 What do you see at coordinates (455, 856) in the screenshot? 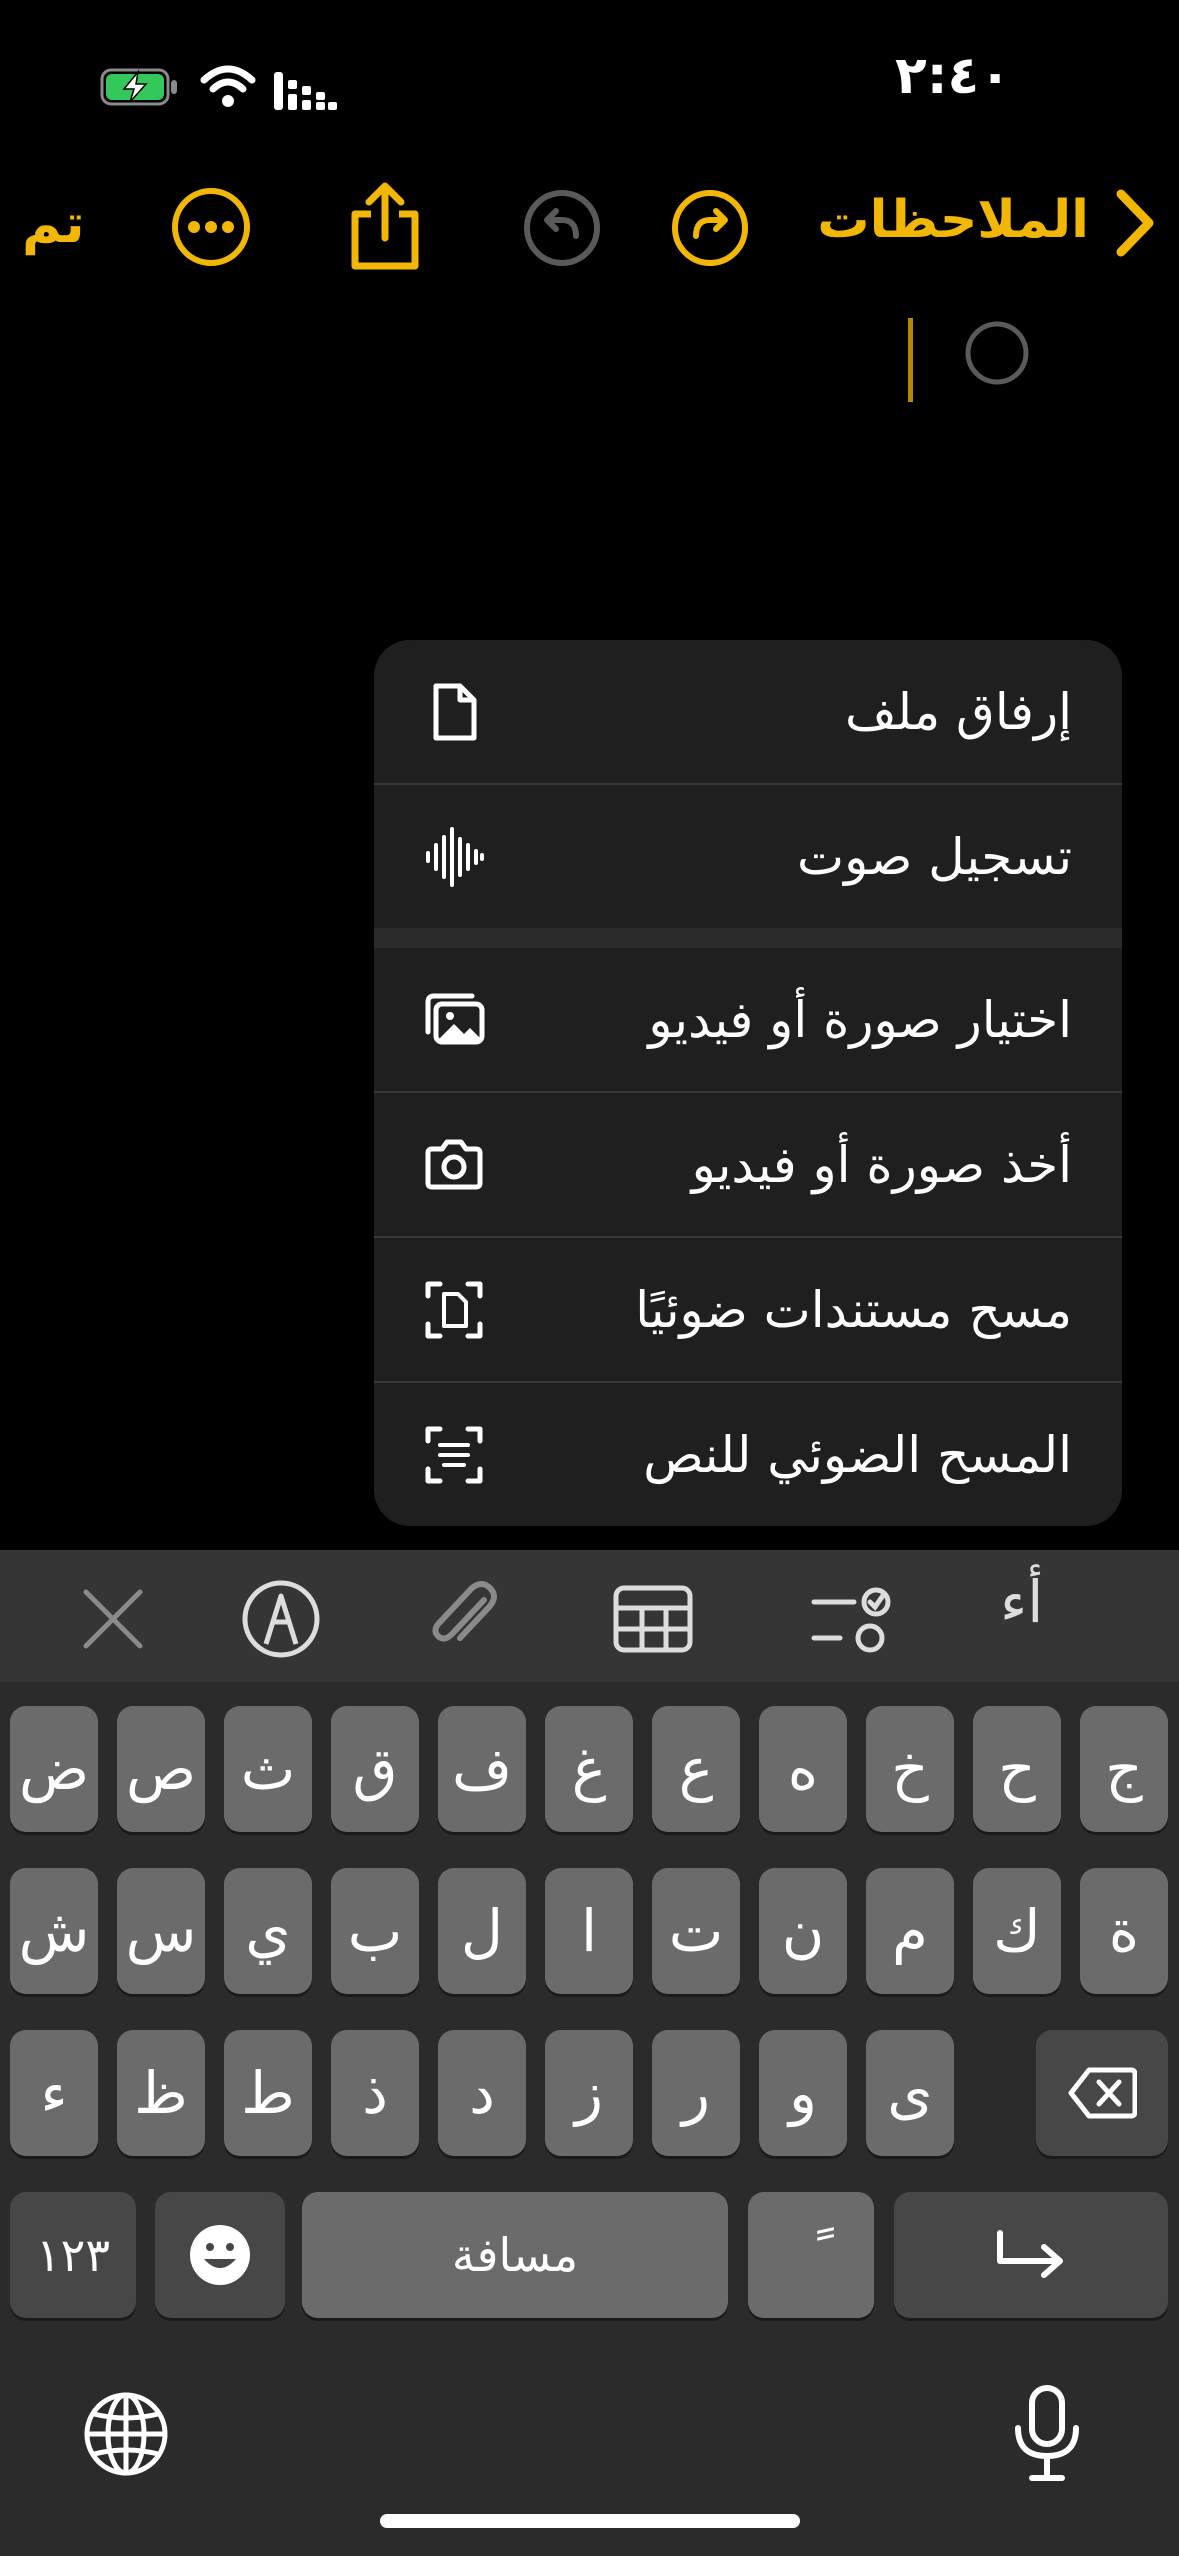
I see `waveform-icon` at bounding box center [455, 856].